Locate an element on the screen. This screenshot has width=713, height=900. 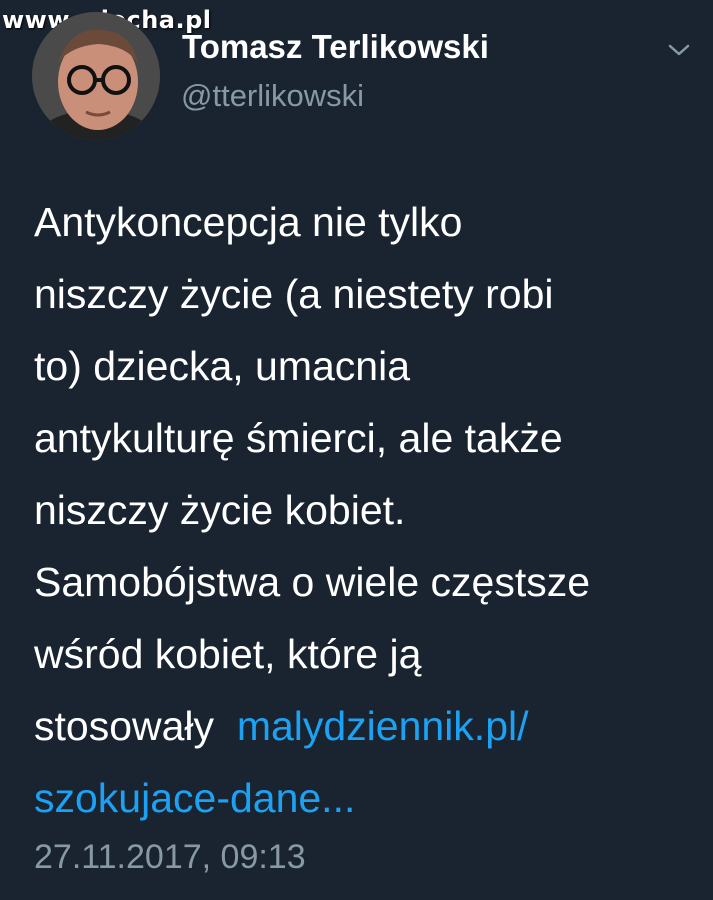
tweet-line: Samobójstwa o wiele częstsze is located at coordinates (312, 582).